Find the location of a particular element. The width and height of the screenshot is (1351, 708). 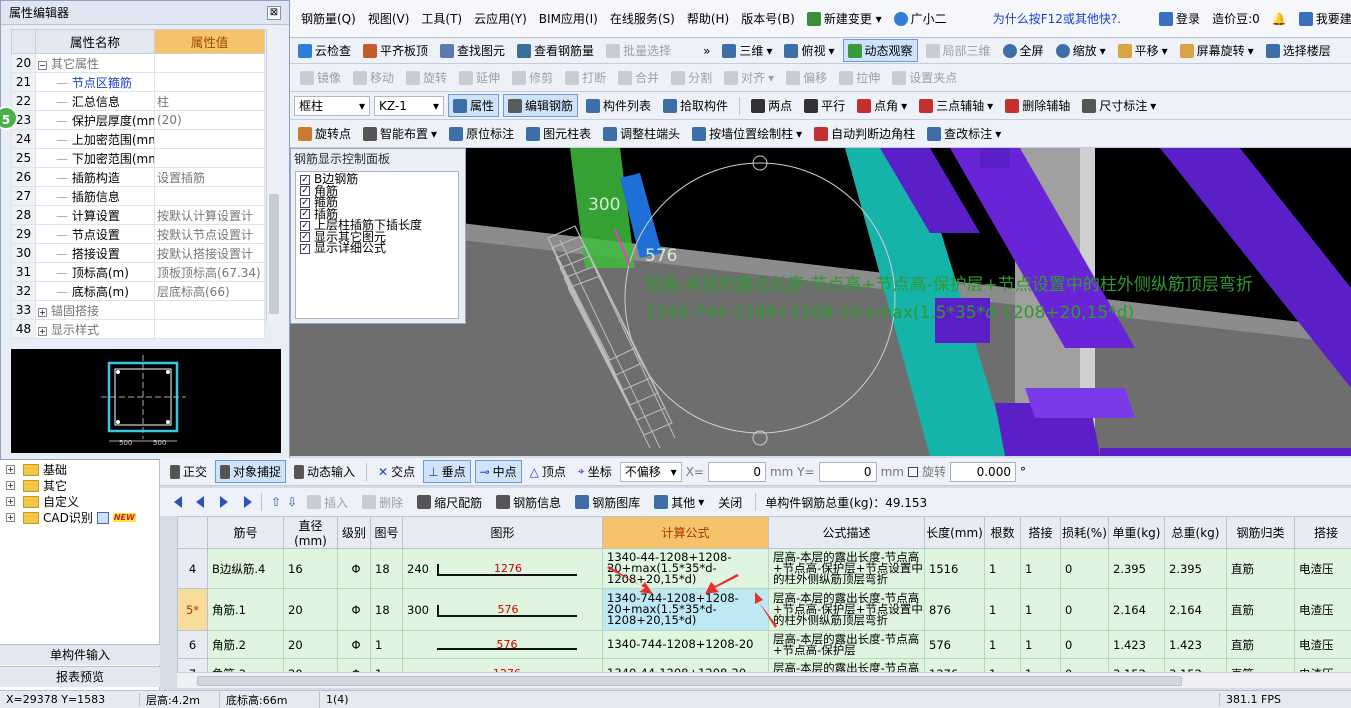

menu-item-bim: BIM应用(I) is located at coordinates (568, 18).